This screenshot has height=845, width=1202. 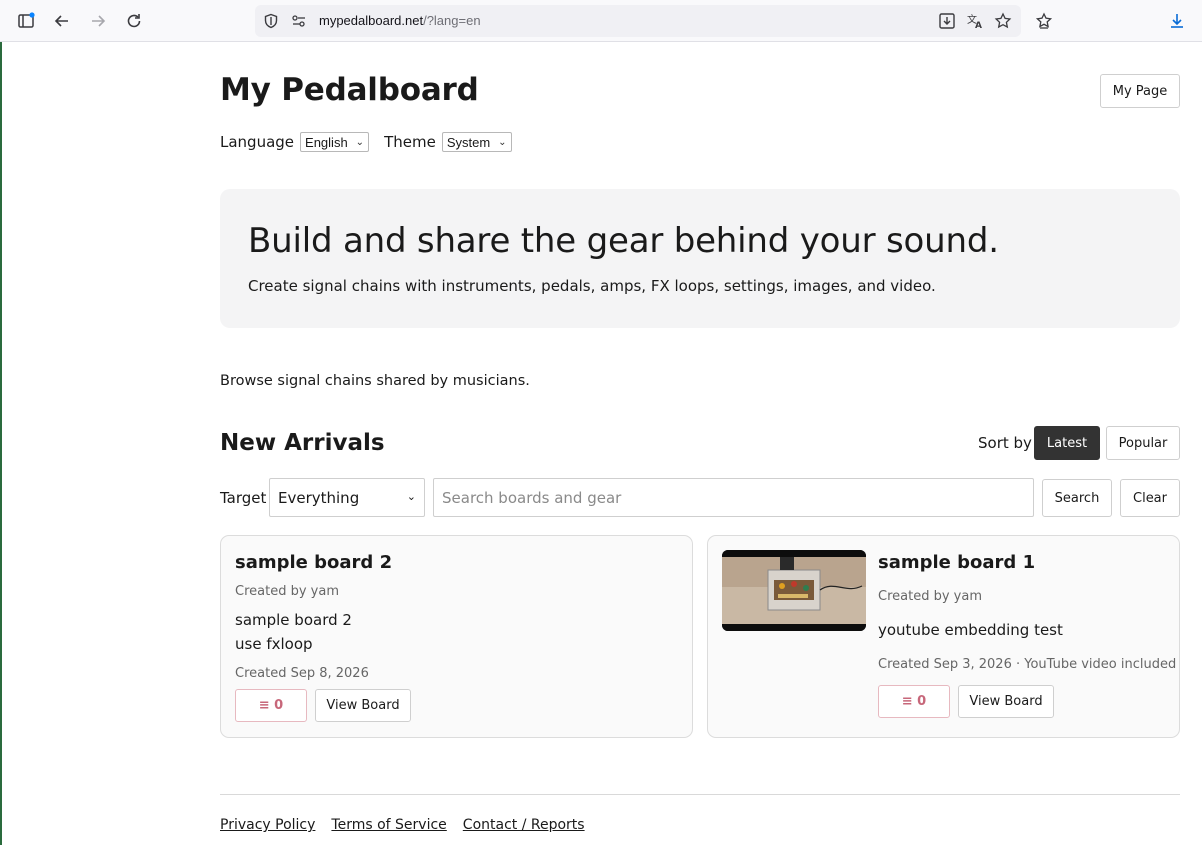 What do you see at coordinates (410, 142) in the screenshot?
I see `theme-label: Theme` at bounding box center [410, 142].